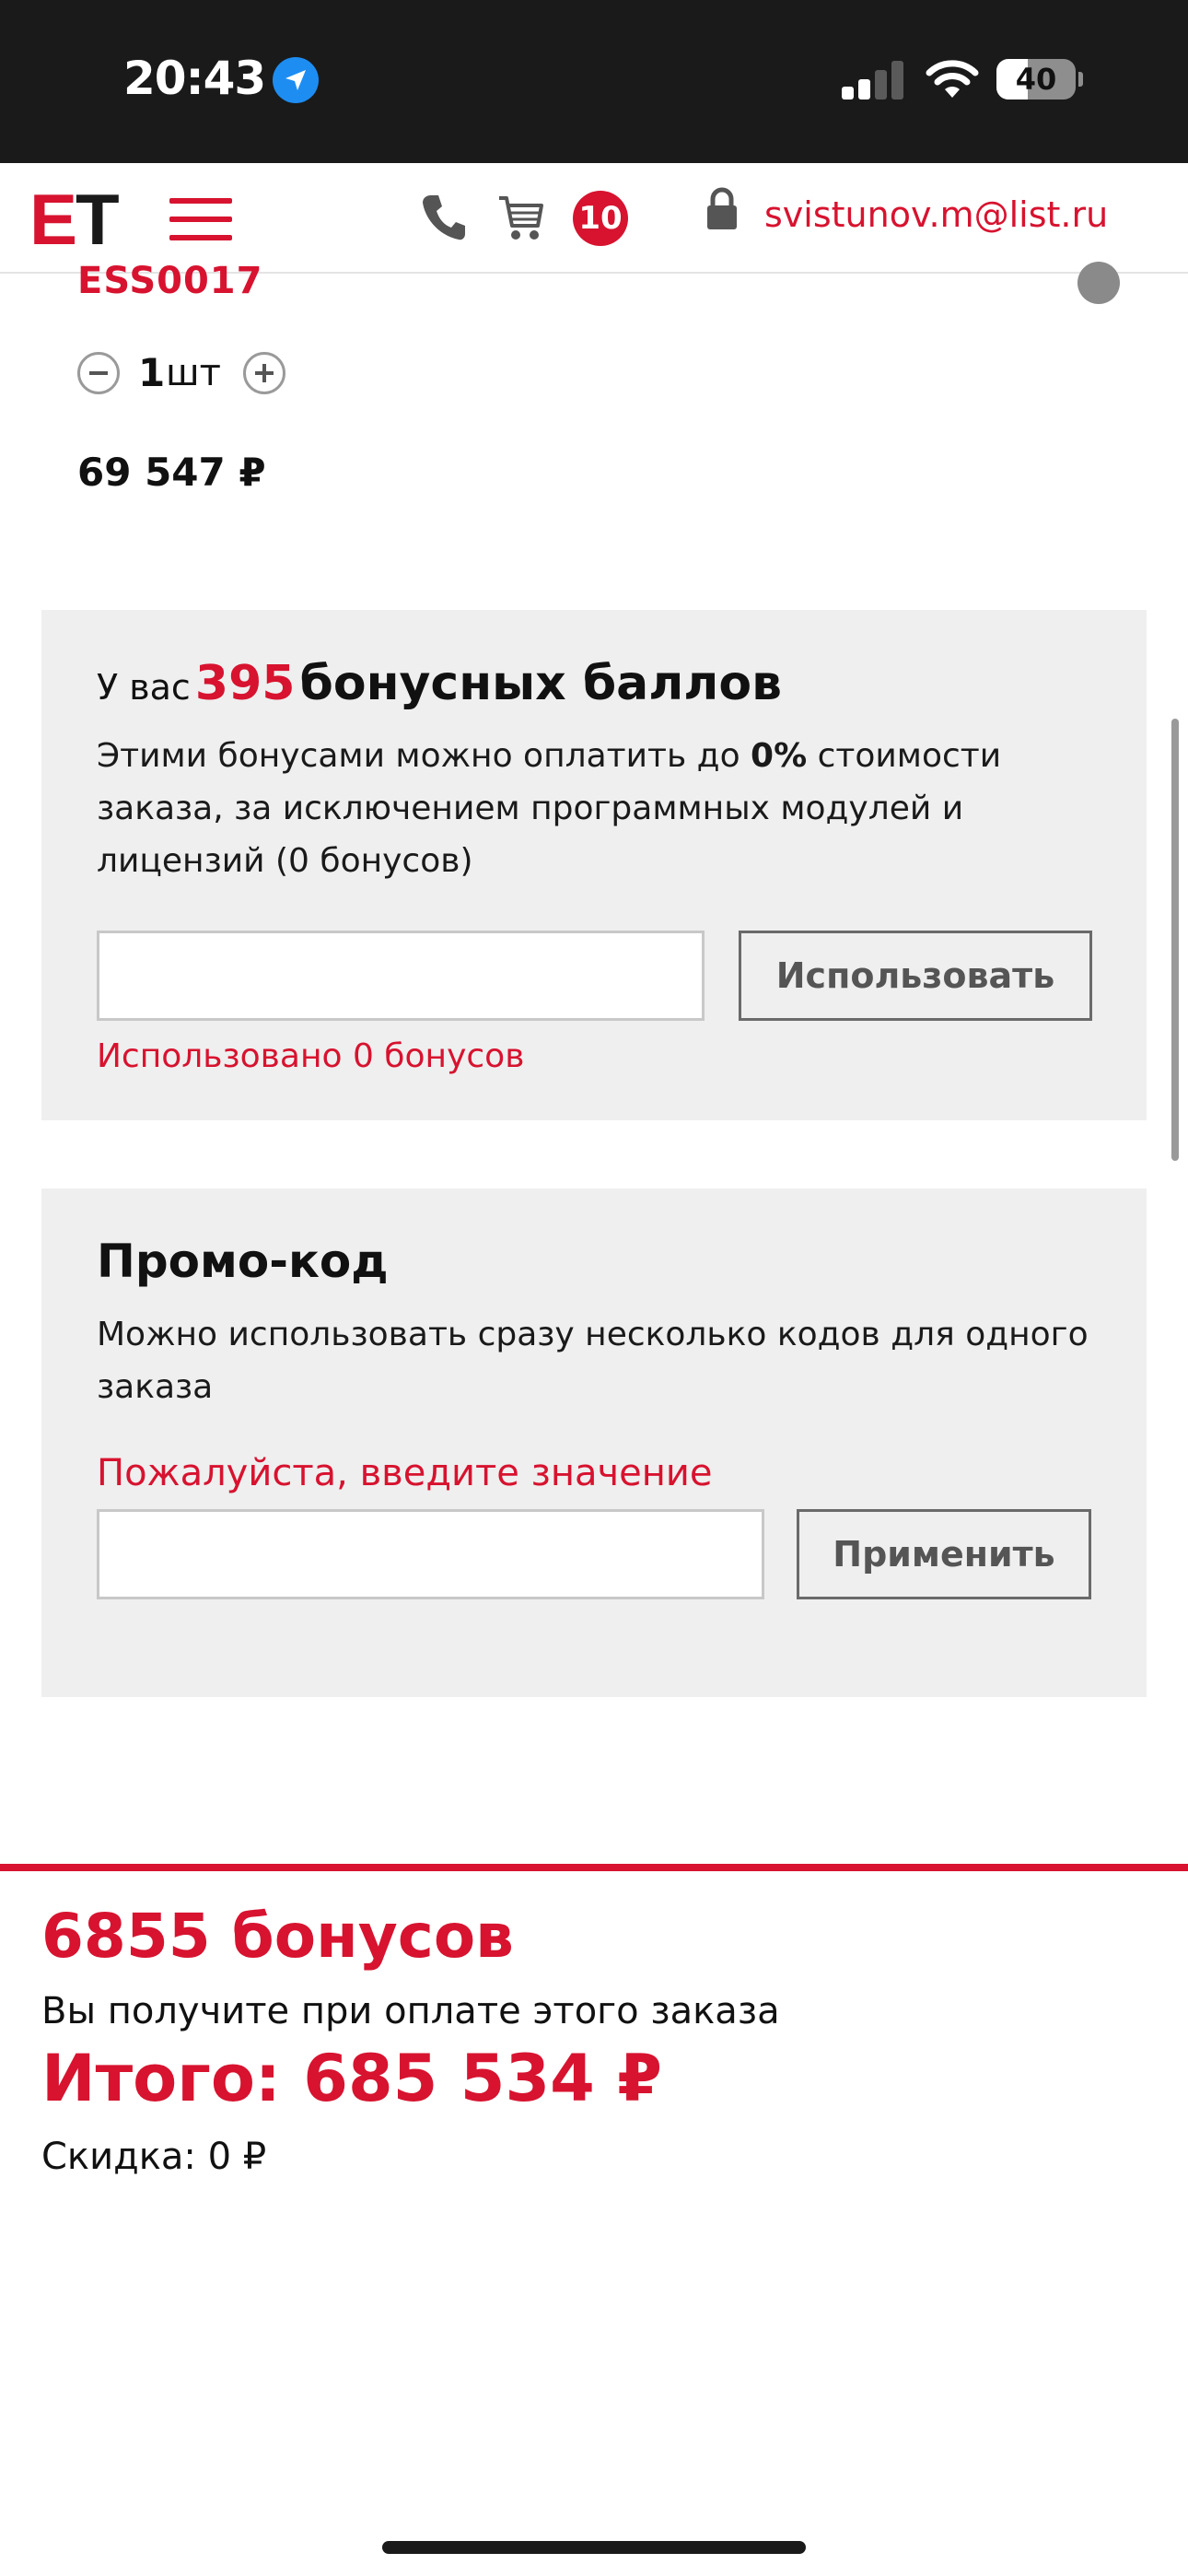  Describe the element at coordinates (296, 80) in the screenshot. I see `location-arrow-icon` at that location.